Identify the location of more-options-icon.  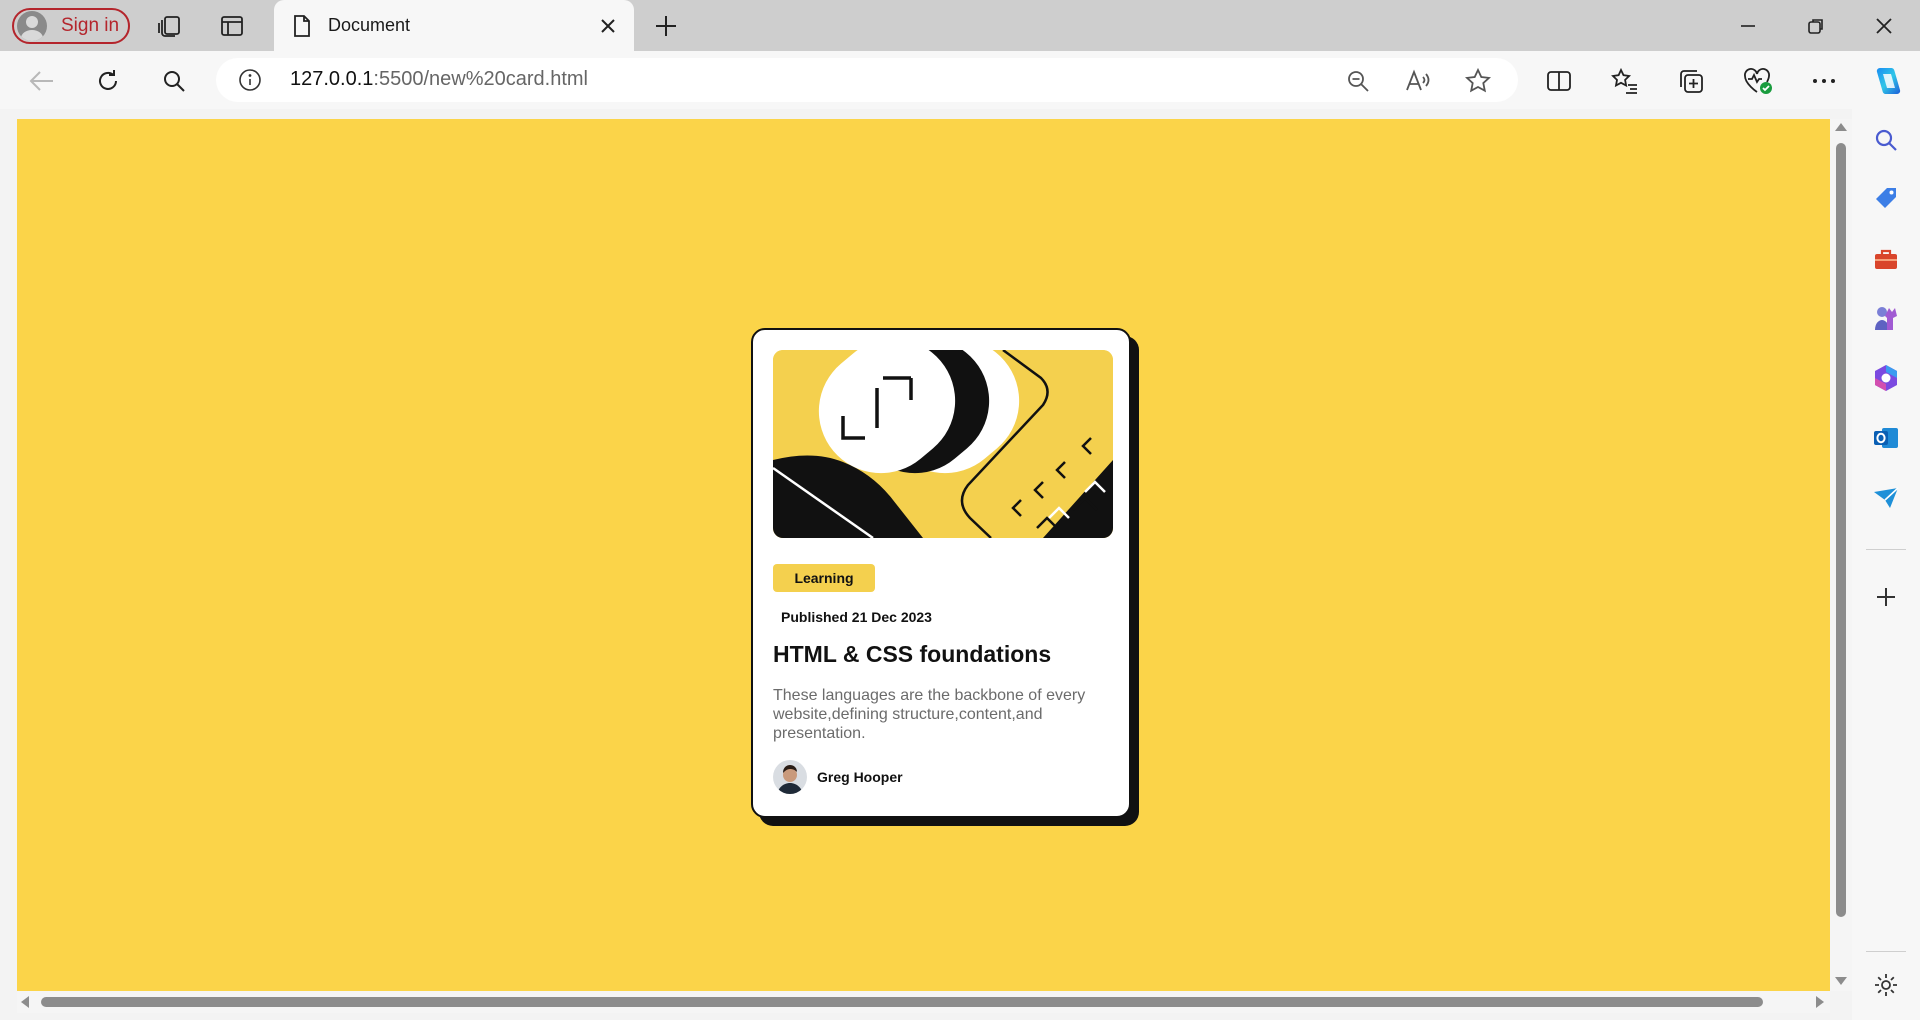
(1824, 81).